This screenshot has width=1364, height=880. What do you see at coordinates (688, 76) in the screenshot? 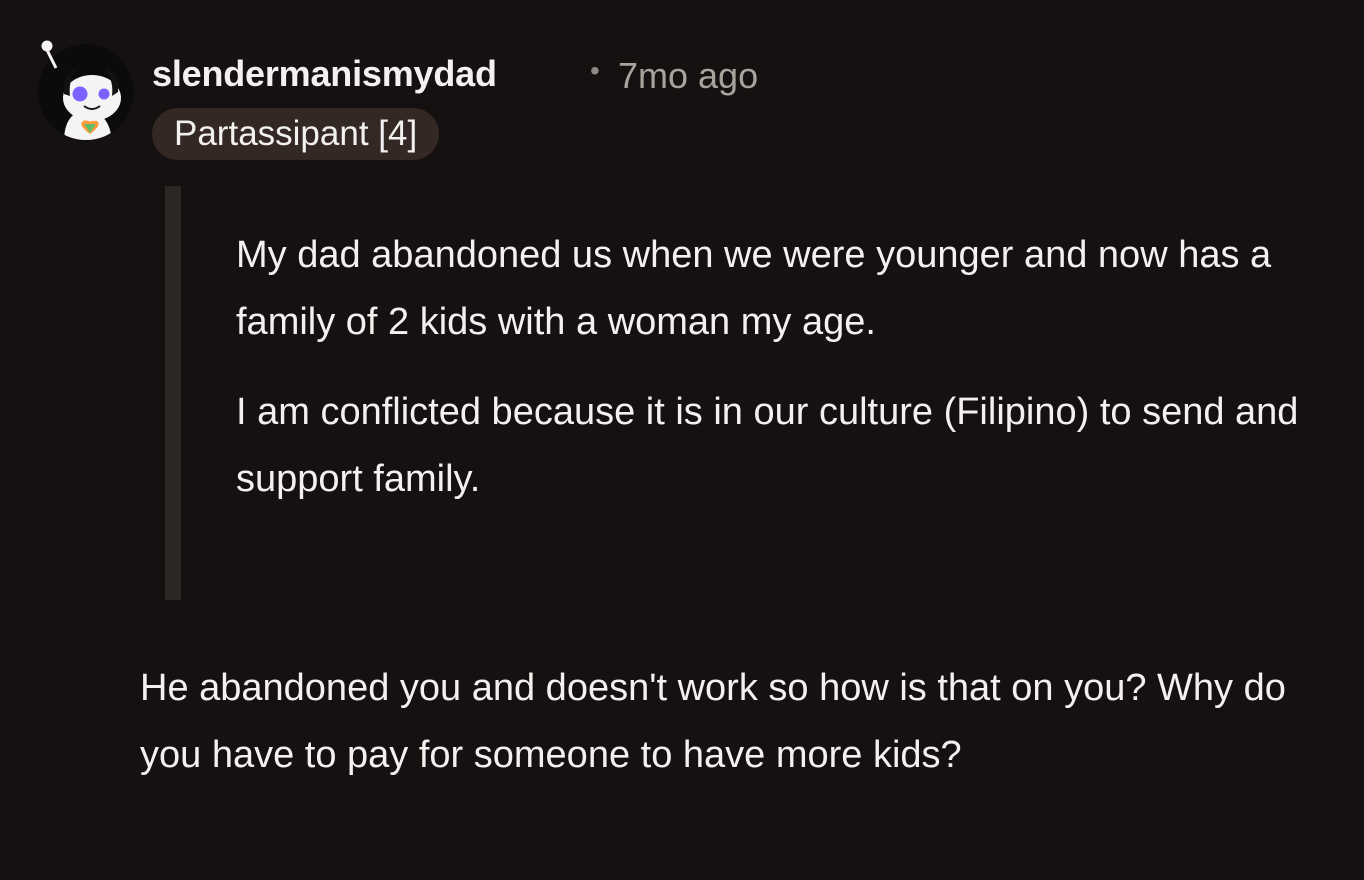
I see `comment-timestamp: 7mo ago` at bounding box center [688, 76].